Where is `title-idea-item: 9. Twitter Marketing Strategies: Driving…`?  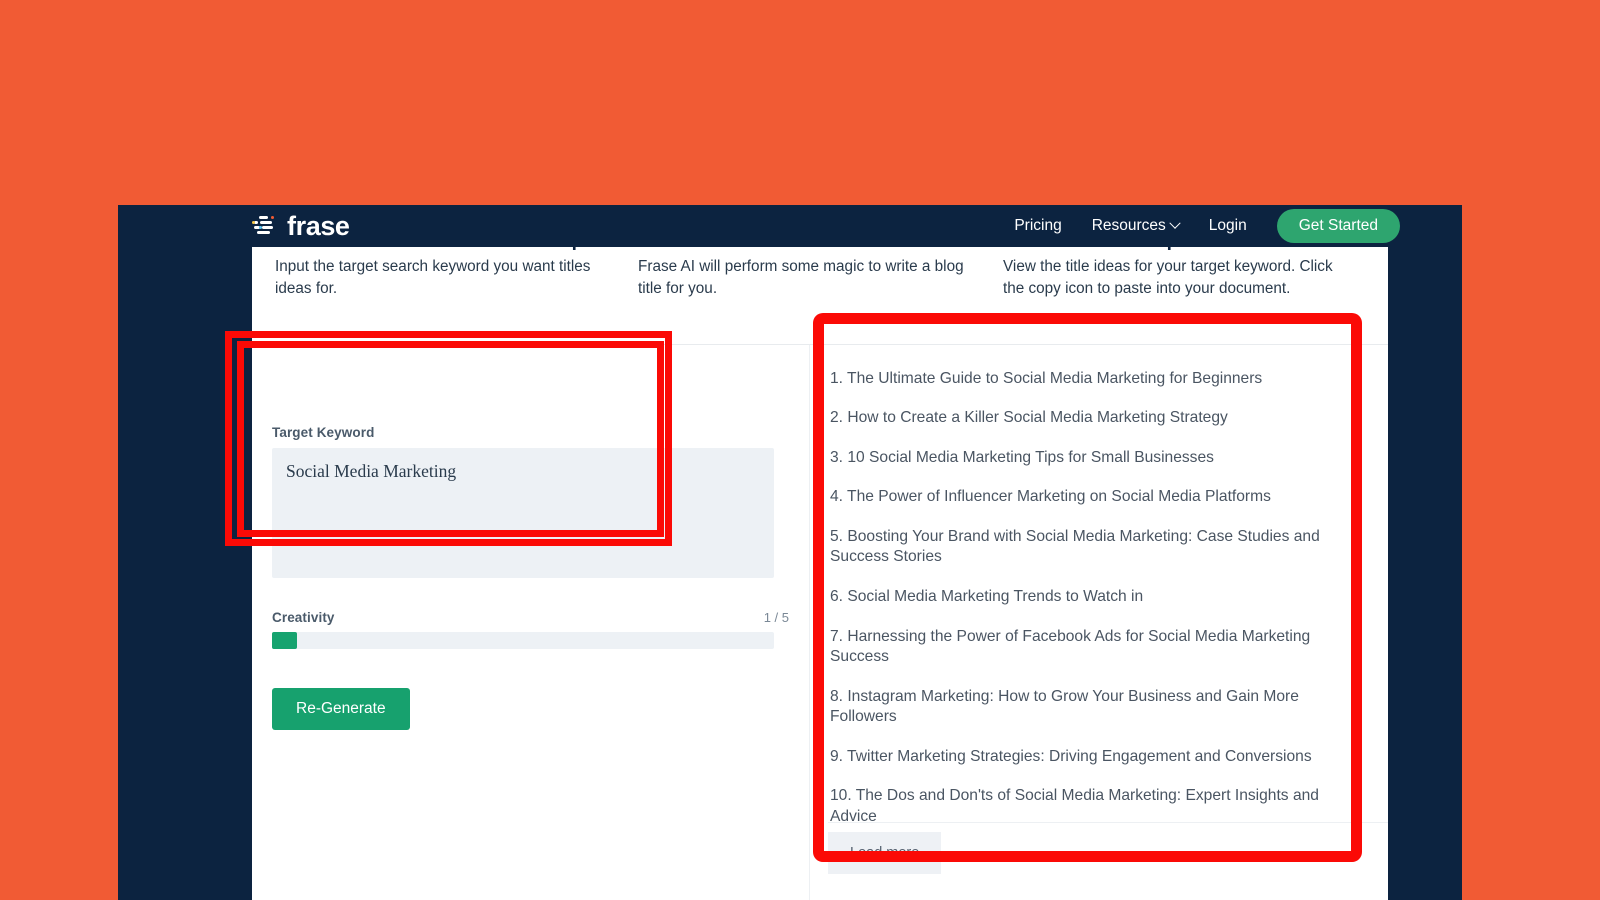 title-idea-item: 9. Twitter Marketing Strategies: Driving… is located at coordinates (1098, 757).